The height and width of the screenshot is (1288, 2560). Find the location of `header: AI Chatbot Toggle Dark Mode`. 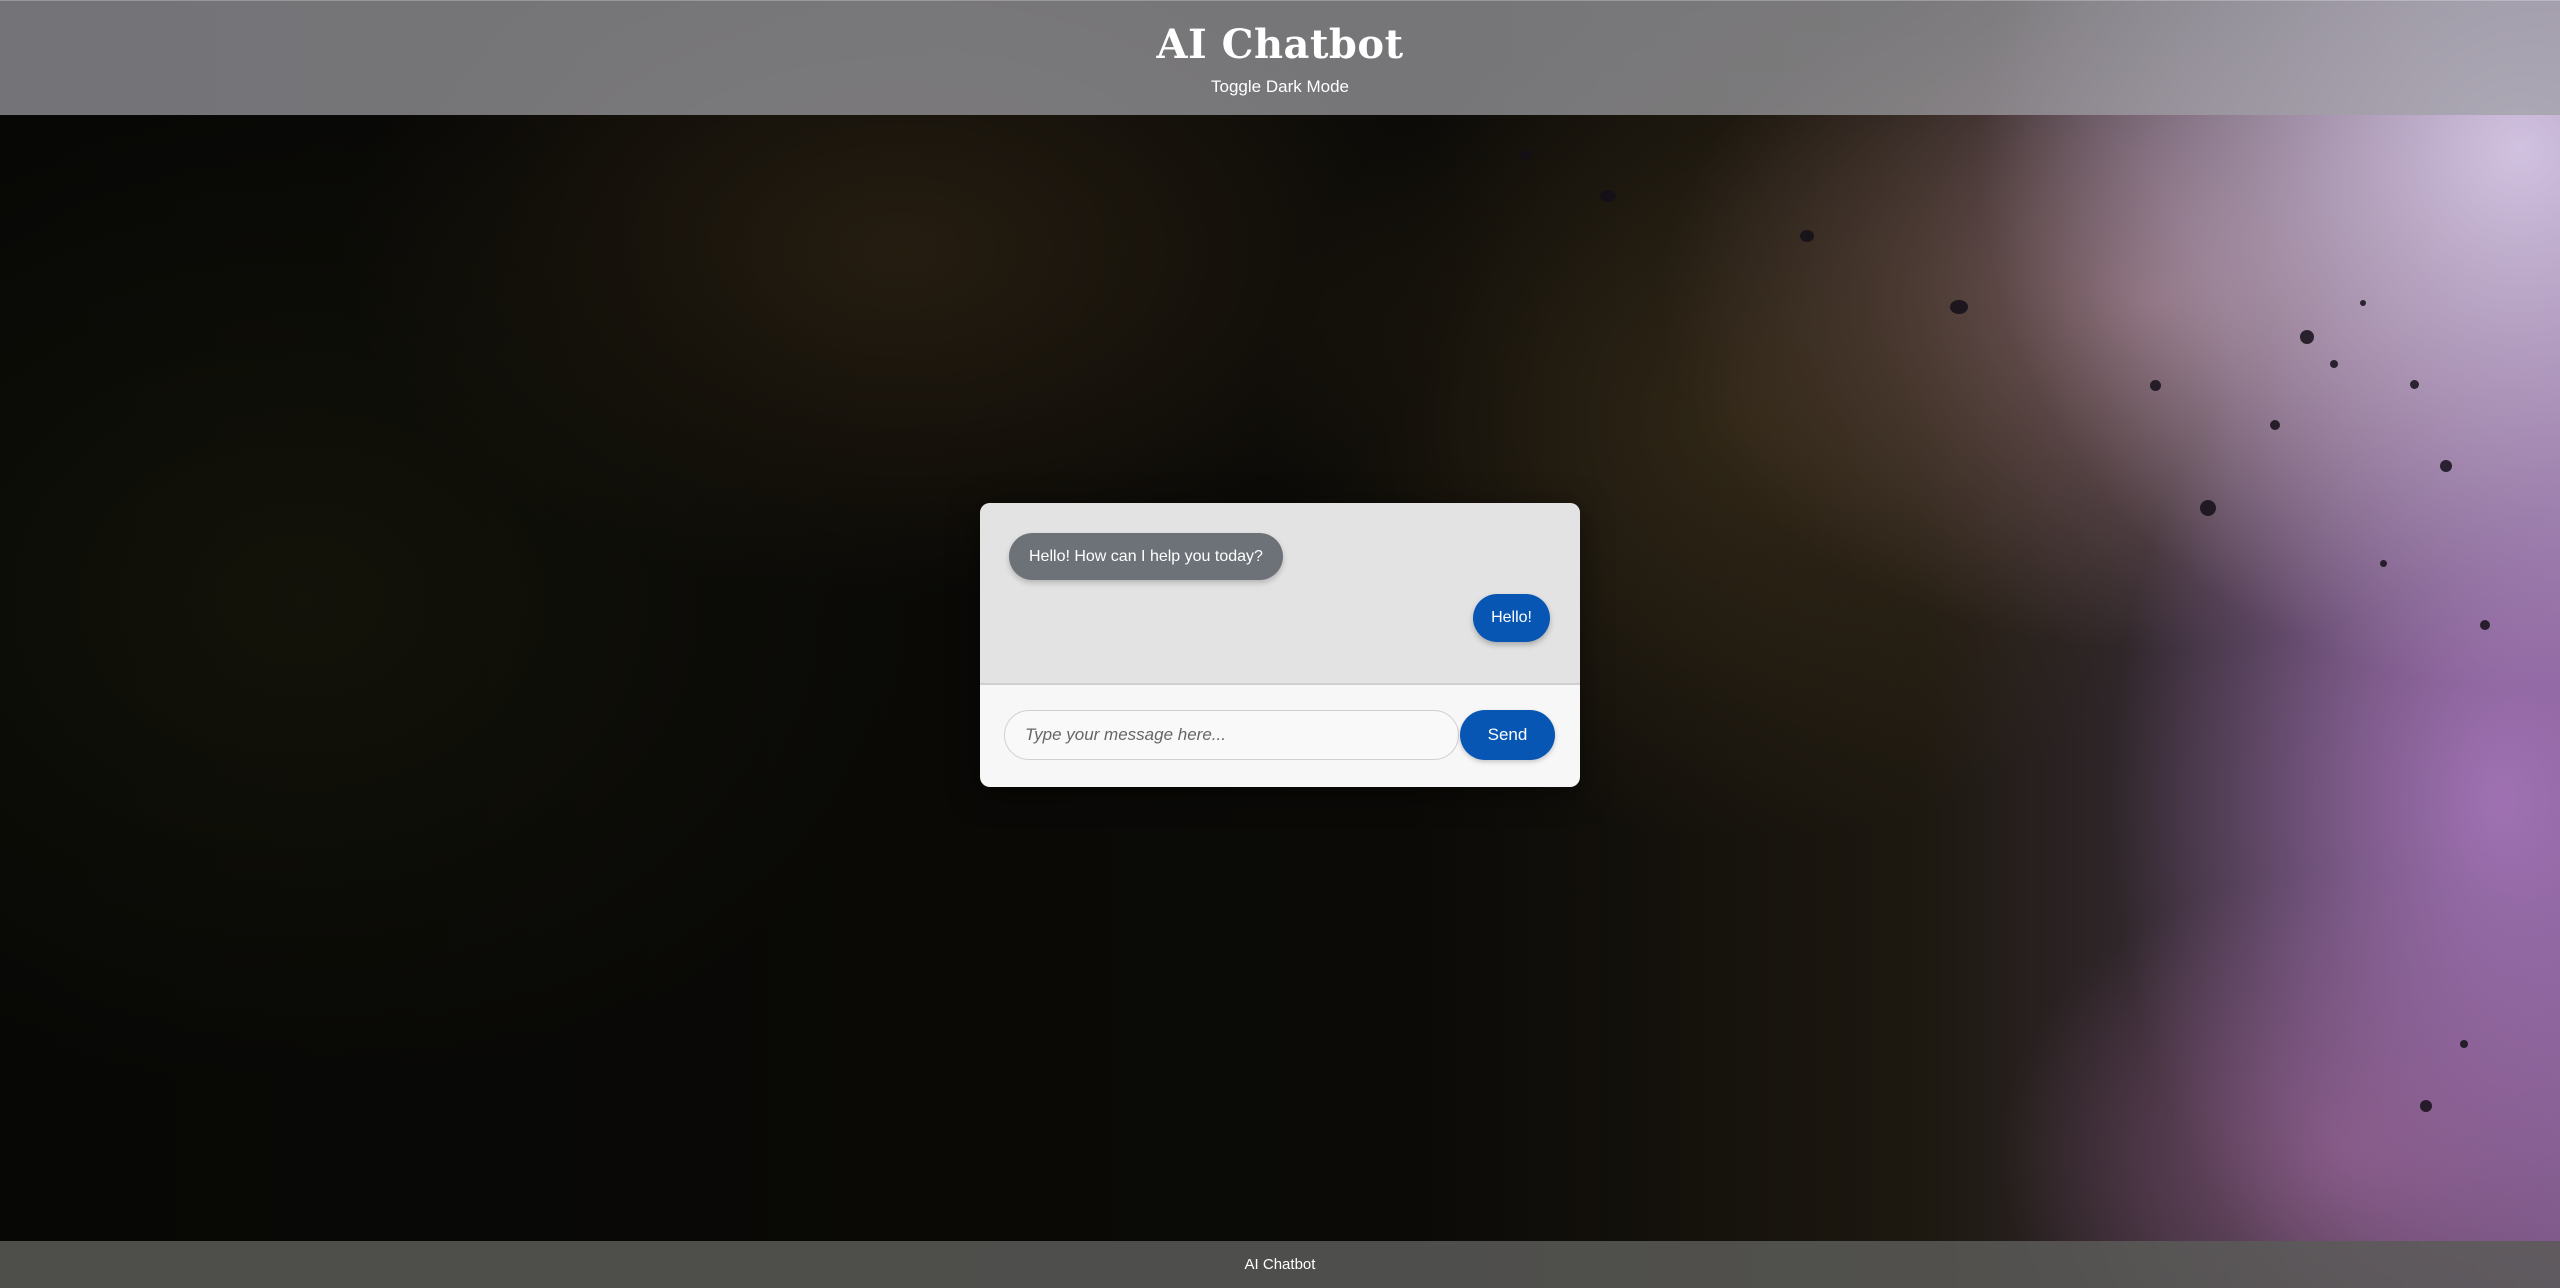

header: AI Chatbot Toggle Dark Mode is located at coordinates (1280, 57).